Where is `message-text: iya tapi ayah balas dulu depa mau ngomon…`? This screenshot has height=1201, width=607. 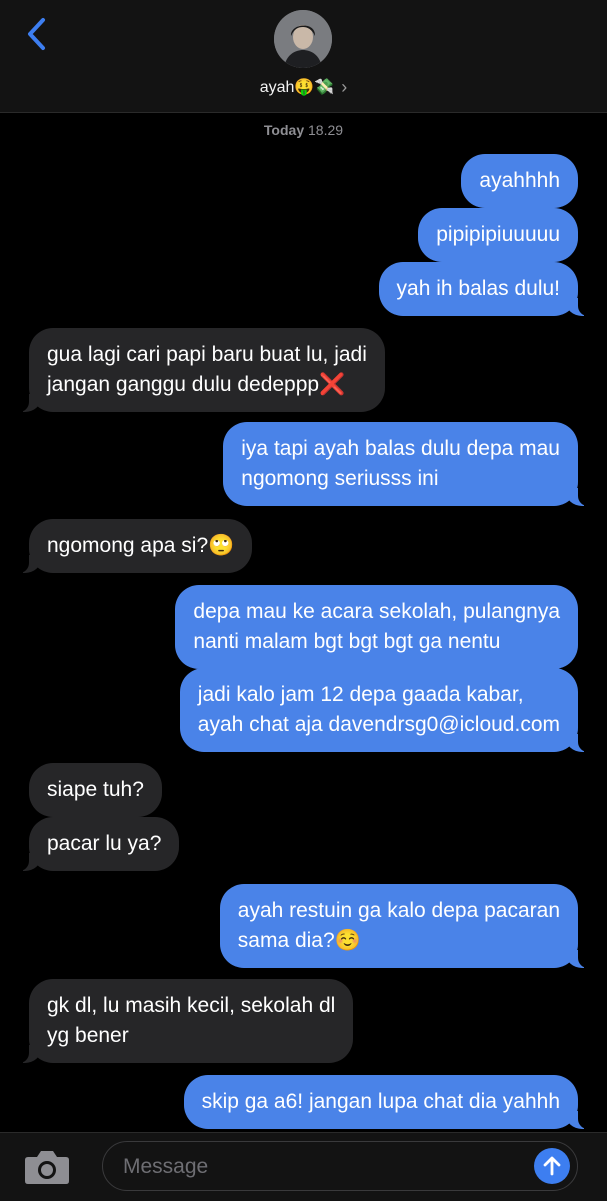
message-text: iya tapi ayah balas dulu depa mau ngomon… is located at coordinates (400, 463).